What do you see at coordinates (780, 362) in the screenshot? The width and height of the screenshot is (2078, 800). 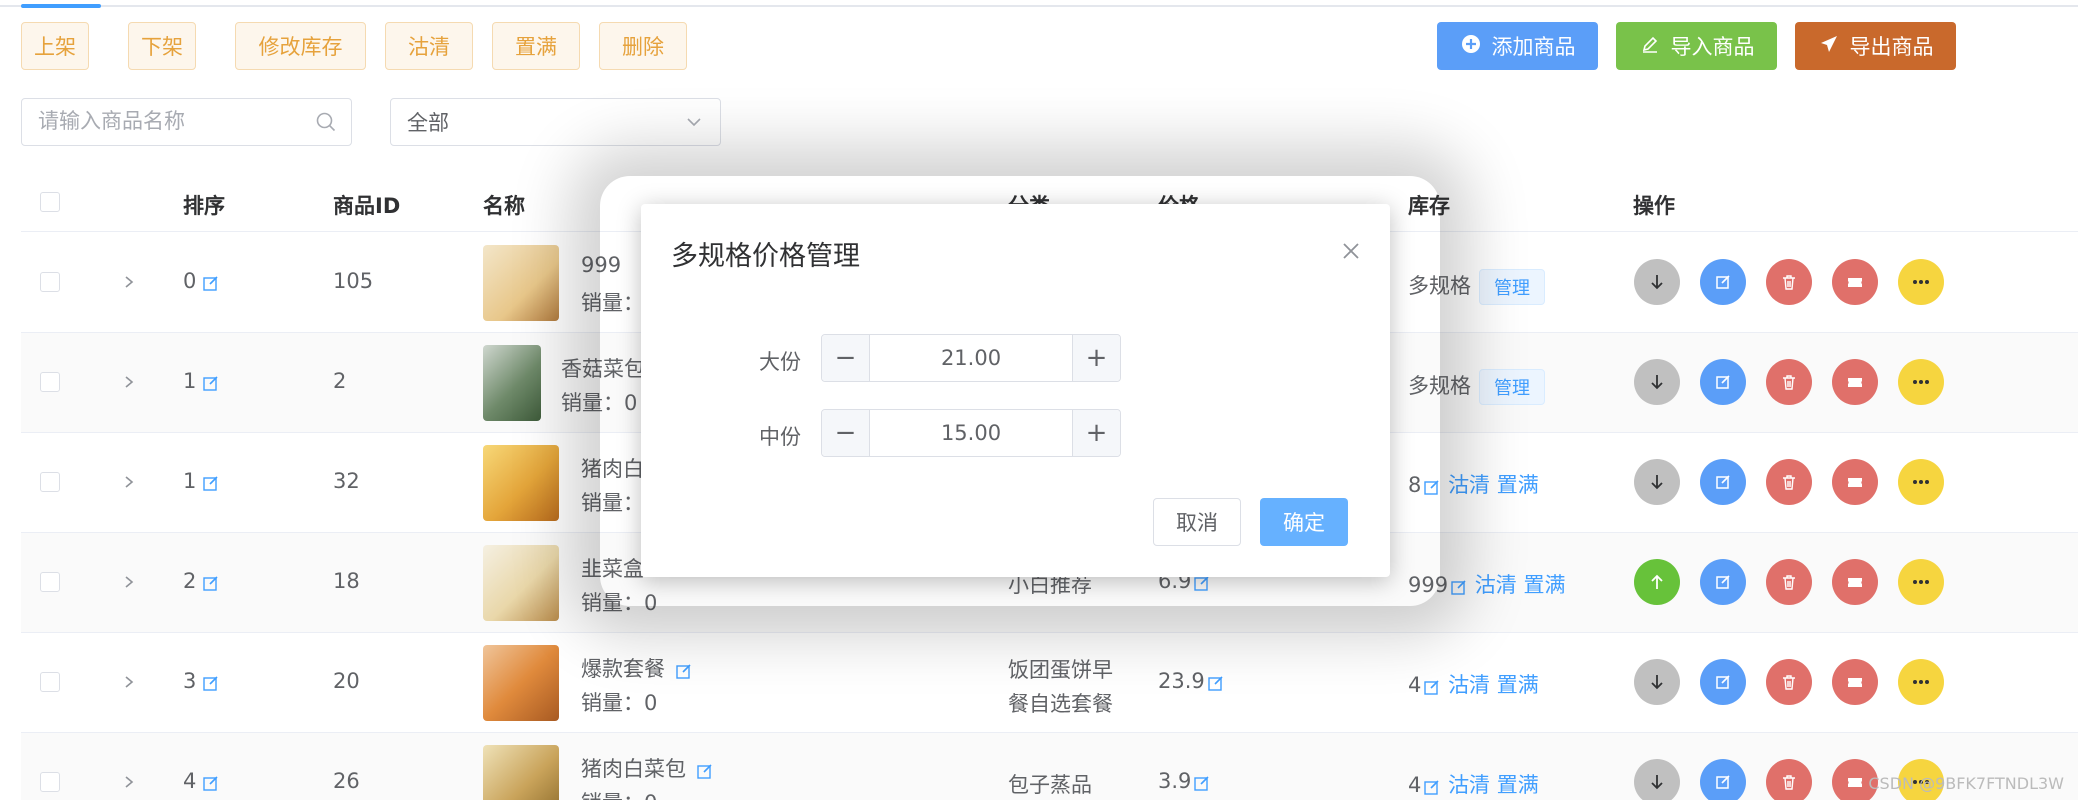 I see `spec-label-large: 大份` at bounding box center [780, 362].